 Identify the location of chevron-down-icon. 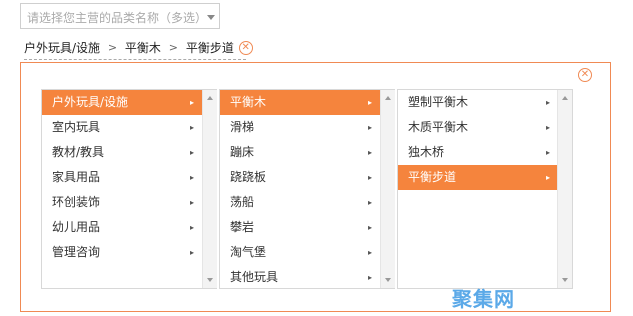
(211, 17).